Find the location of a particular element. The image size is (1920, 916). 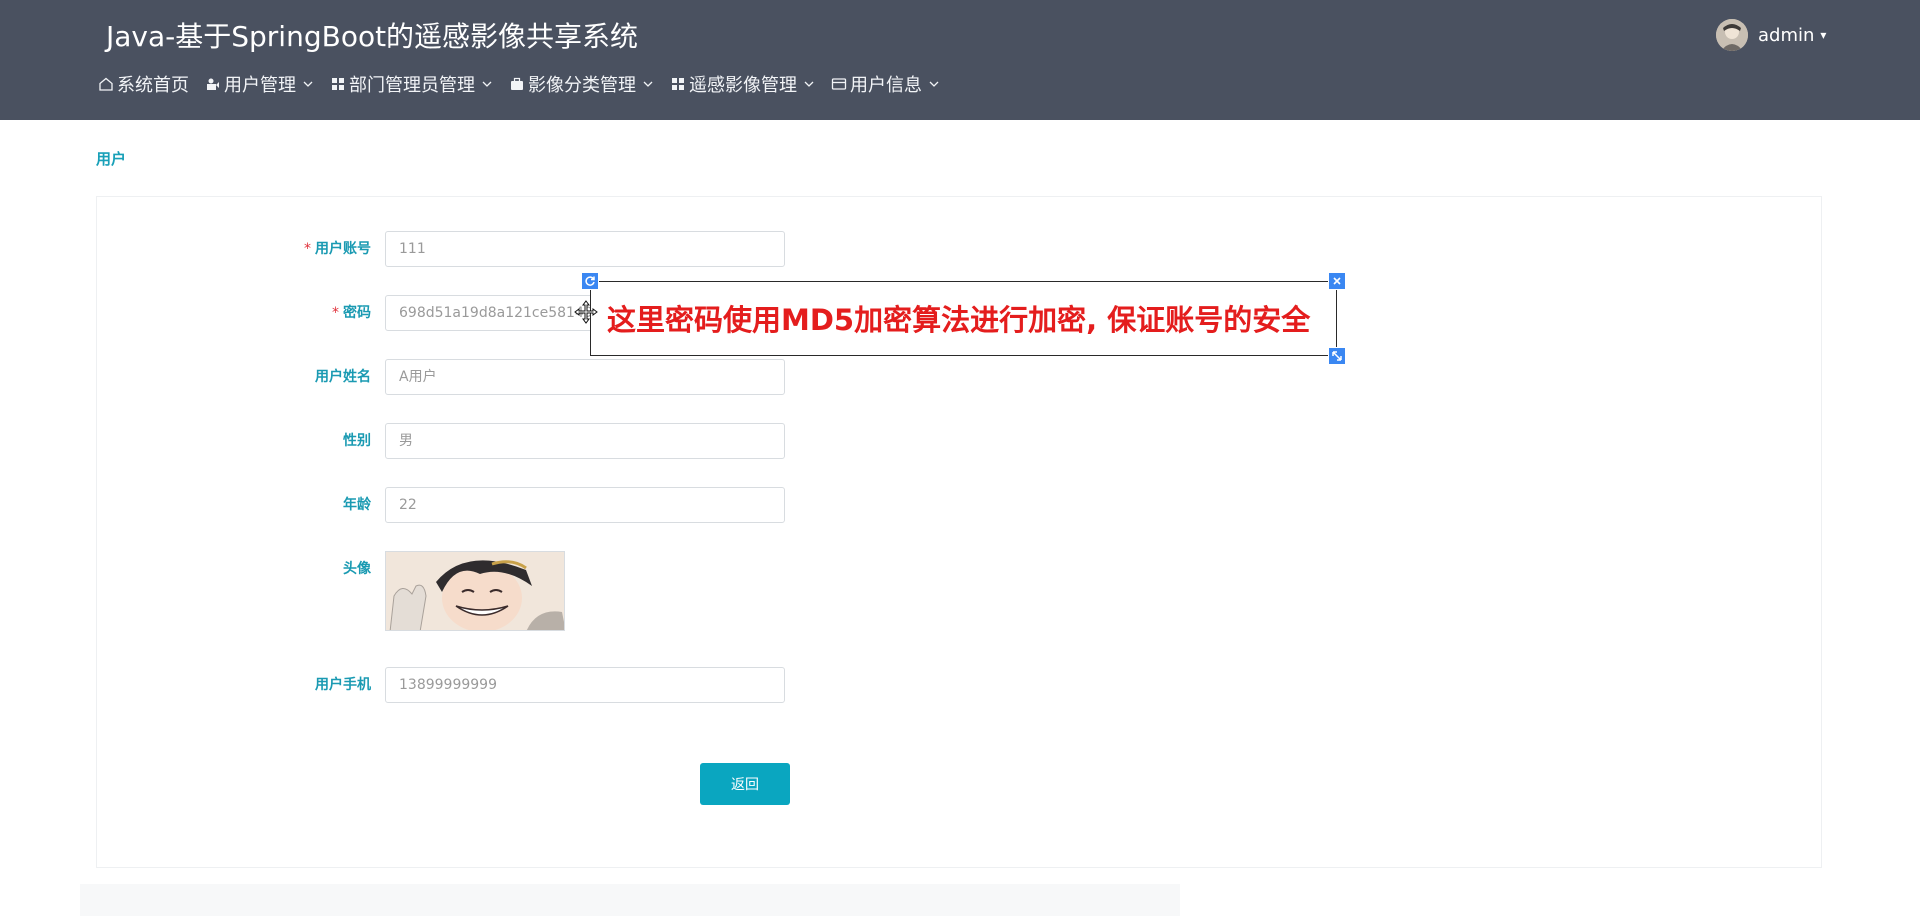

annotation-text: 这里密码使用MD5加密算法进行加密, 保证账号的安全 is located at coordinates (958, 318).